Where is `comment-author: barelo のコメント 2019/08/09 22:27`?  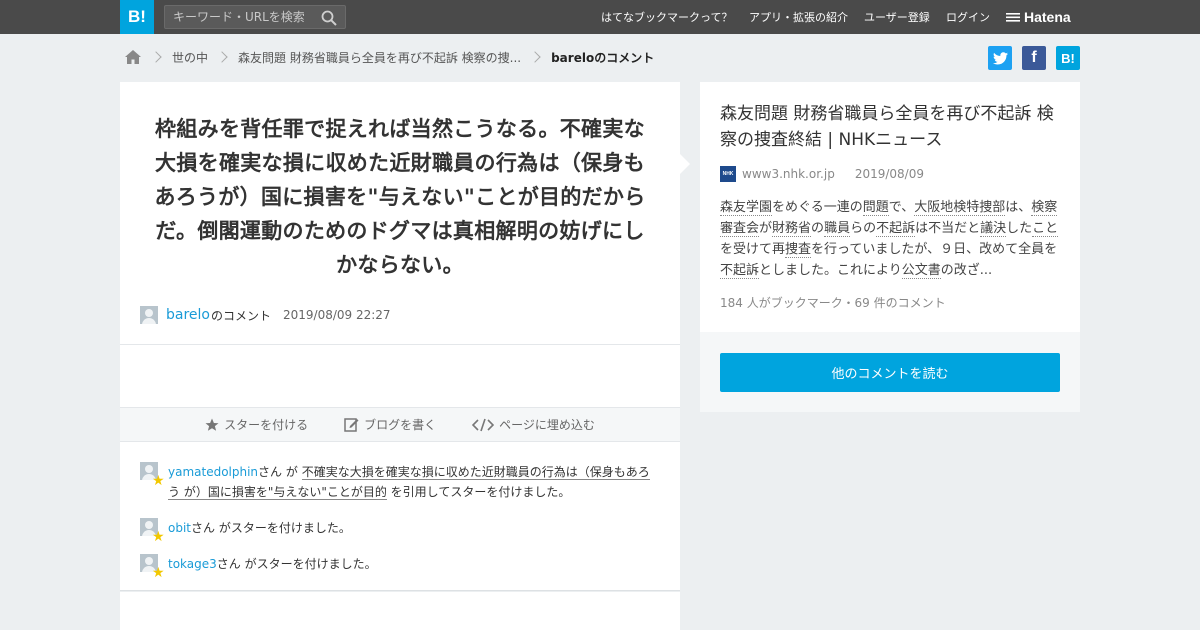 comment-author: barelo のコメント 2019/08/09 22:27 is located at coordinates (265, 315).